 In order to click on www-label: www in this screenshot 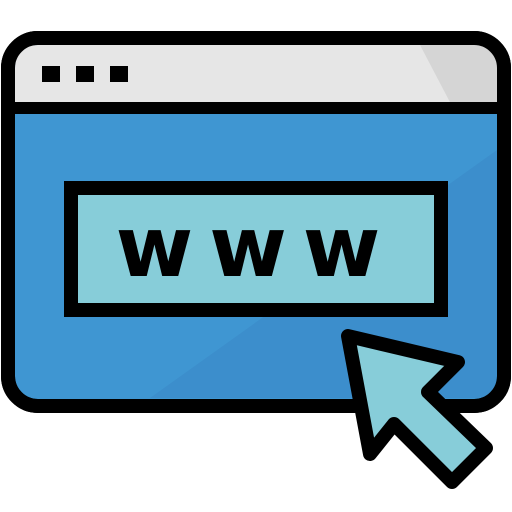, I will do `click(256, 247)`.